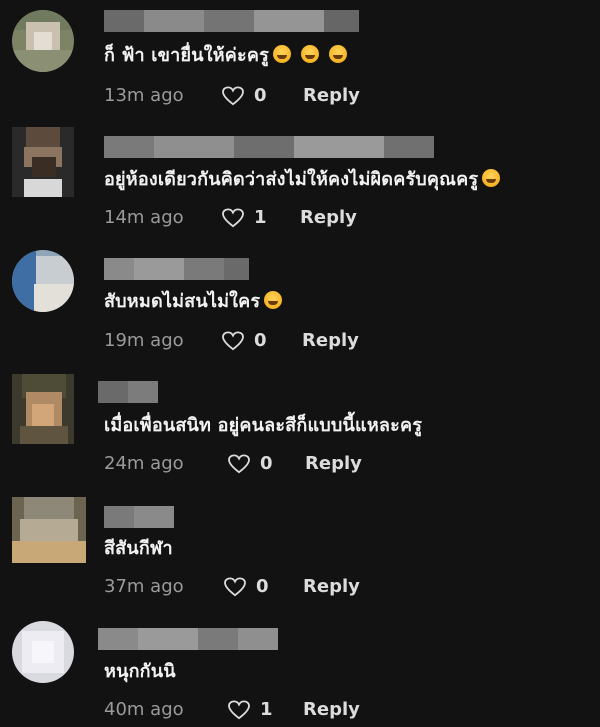 This screenshot has width=600, height=727. What do you see at coordinates (144, 340) in the screenshot?
I see `comment-timestamp: 19m ago` at bounding box center [144, 340].